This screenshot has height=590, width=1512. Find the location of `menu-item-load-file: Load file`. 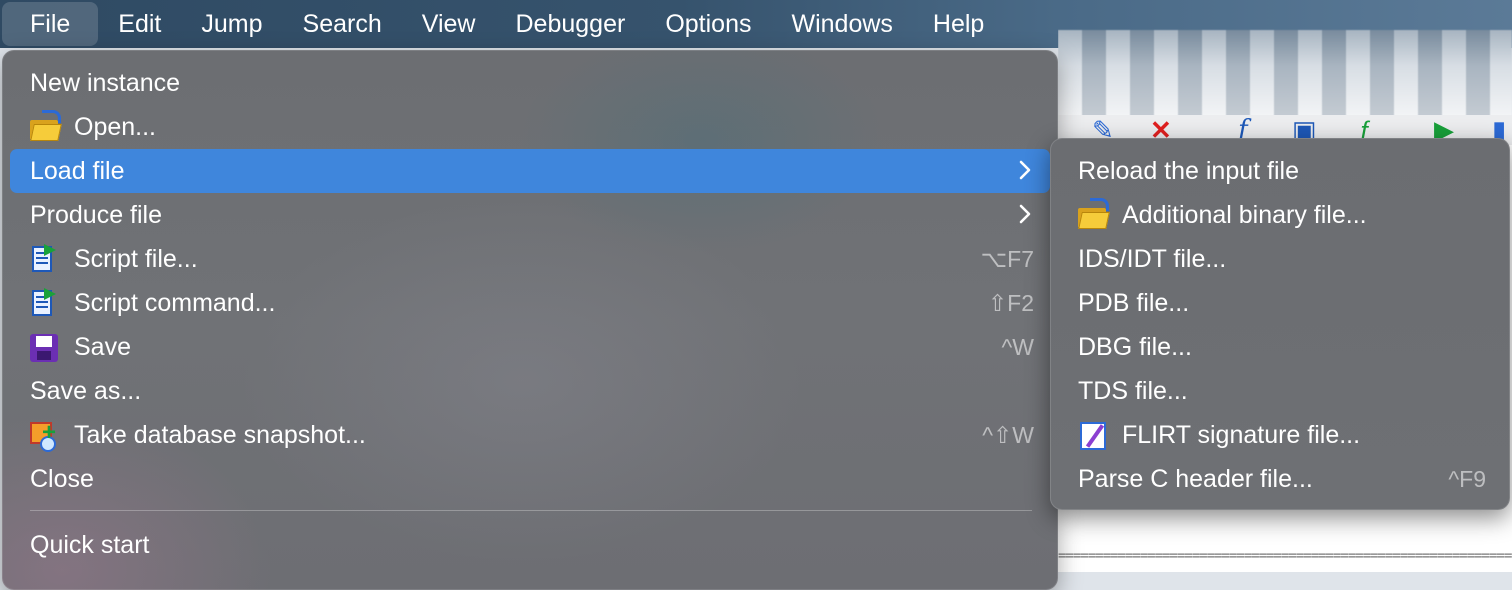

menu-item-load-file: Load file is located at coordinates (530, 171).